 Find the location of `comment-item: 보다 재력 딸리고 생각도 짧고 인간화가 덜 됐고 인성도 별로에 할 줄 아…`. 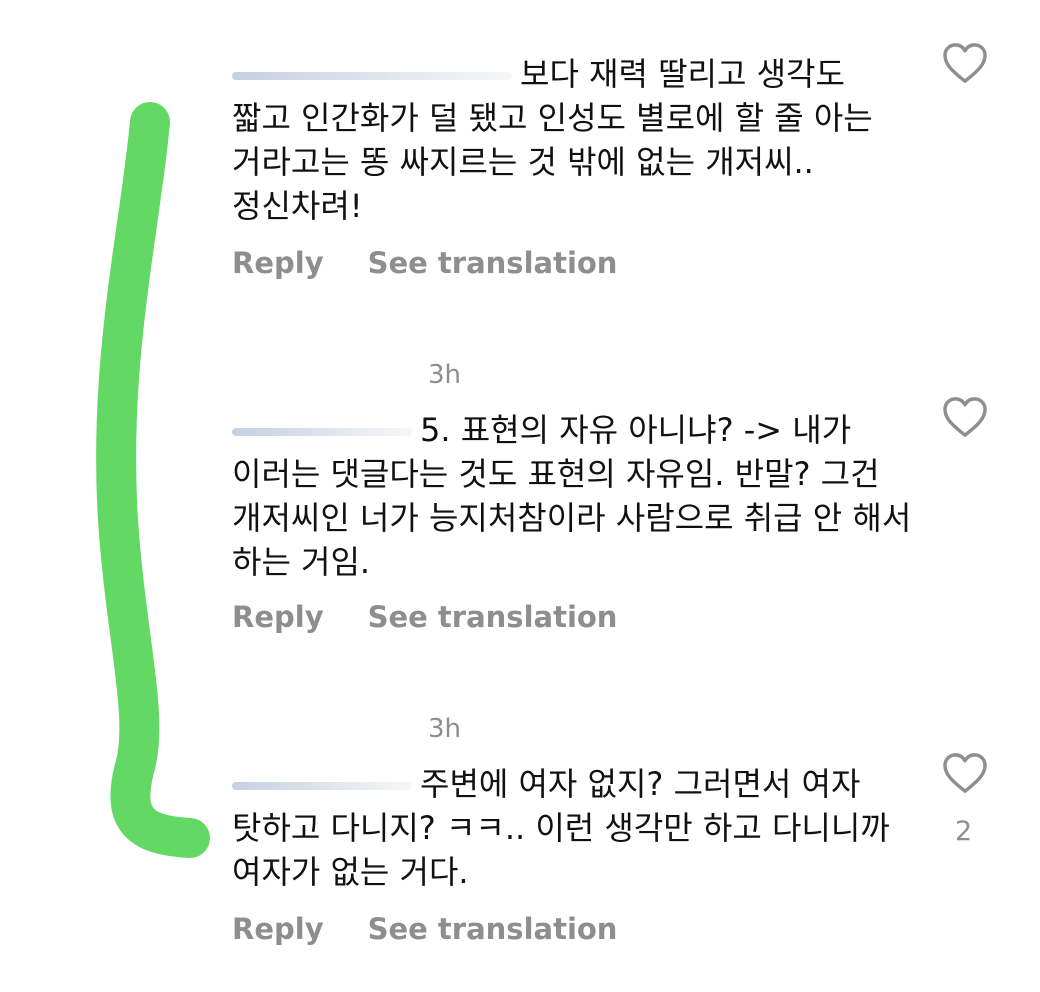

comment-item: 보다 재력 딸리고 생각도 짧고 인간화가 덜 됐고 인성도 별로에 할 줄 아… is located at coordinates (572, 140).